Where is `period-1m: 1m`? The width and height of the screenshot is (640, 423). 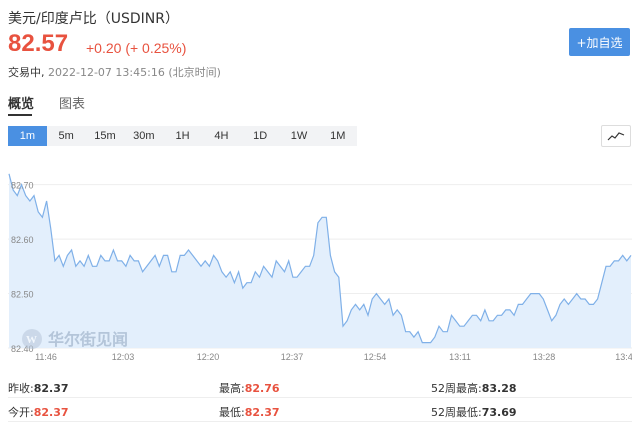 period-1m: 1m is located at coordinates (27, 136).